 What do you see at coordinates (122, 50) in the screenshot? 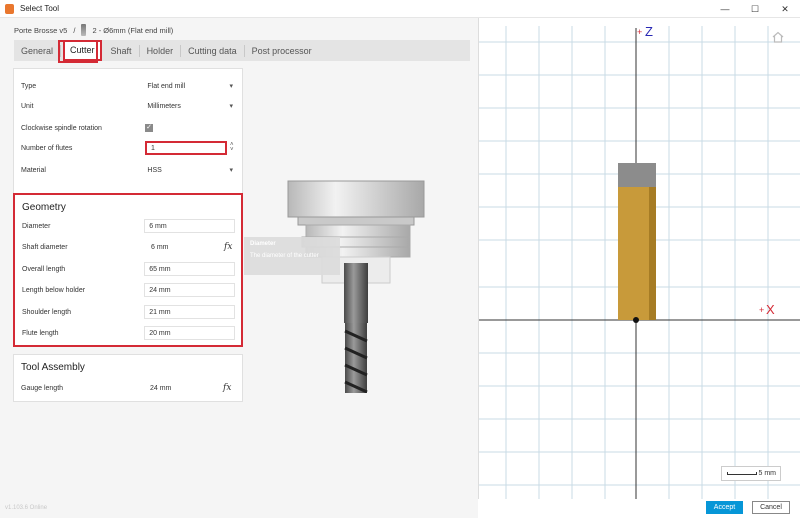
I see `tab-shaft: Shaft` at bounding box center [122, 50].